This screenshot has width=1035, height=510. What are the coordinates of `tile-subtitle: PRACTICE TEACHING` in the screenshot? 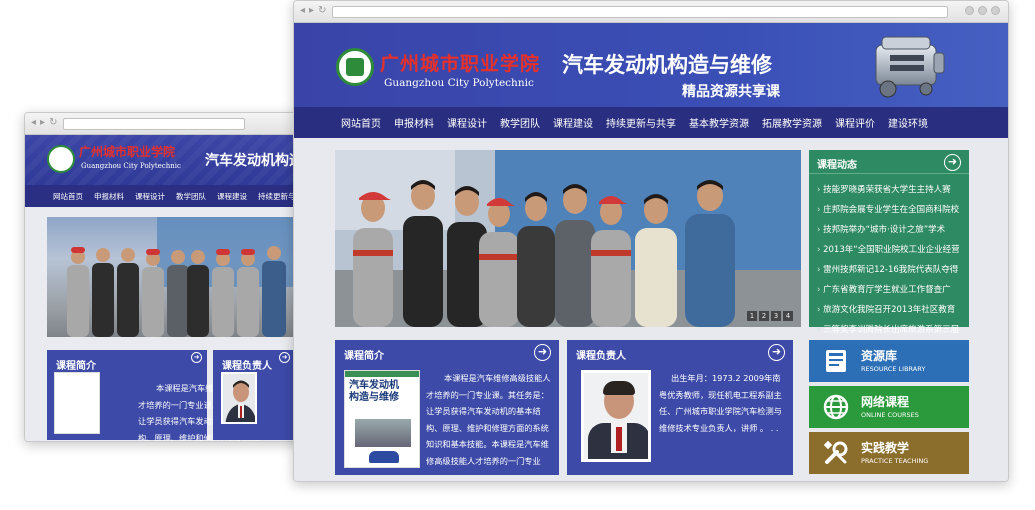 It's located at (895, 461).